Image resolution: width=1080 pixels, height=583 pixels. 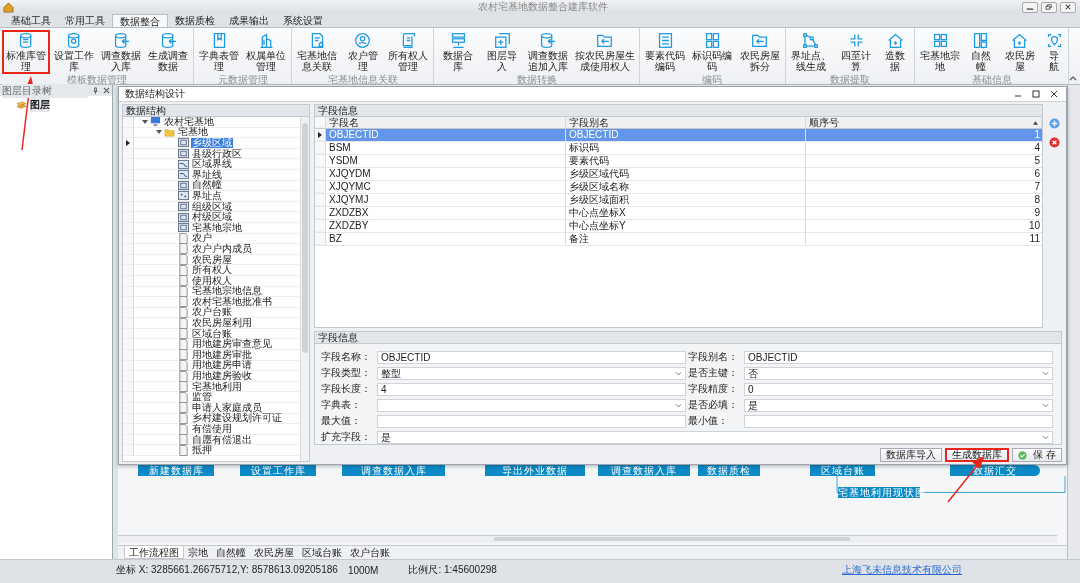 I want to click on tree-item: 农户, so click(x=202, y=238).